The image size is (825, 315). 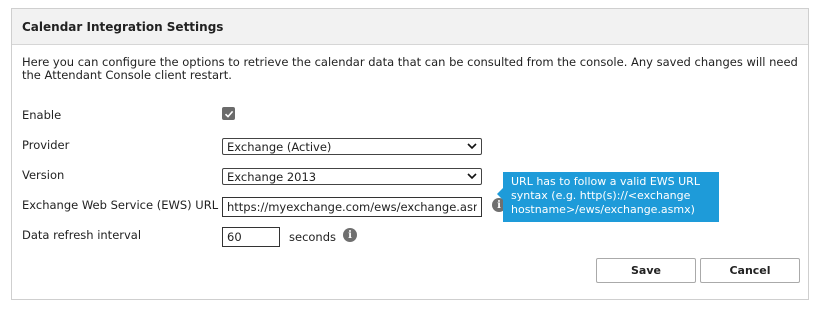 I want to click on panel-title: Calendar Integration Settings, so click(x=410, y=27).